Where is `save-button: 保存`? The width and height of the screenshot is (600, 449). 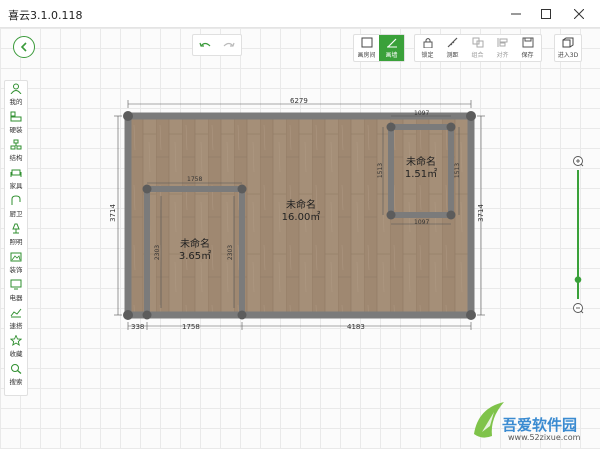 save-button: 保存 is located at coordinates (527, 48).